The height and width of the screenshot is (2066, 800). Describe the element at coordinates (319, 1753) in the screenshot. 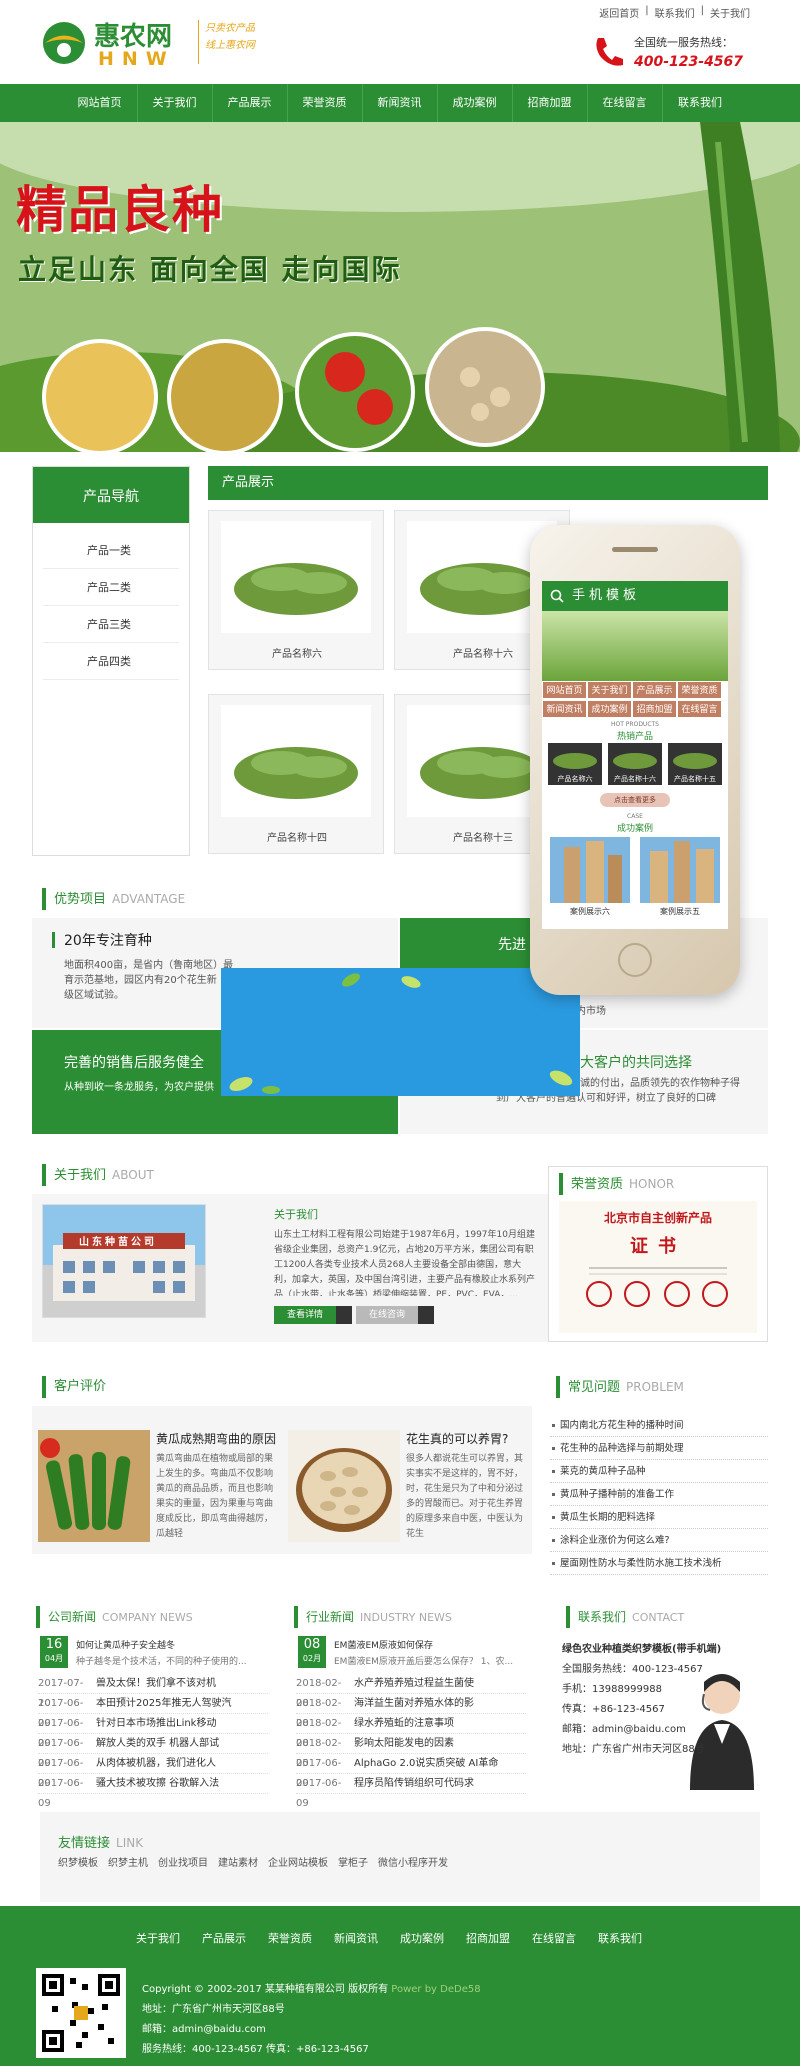

I see `news-date: 2018-02-05` at that location.